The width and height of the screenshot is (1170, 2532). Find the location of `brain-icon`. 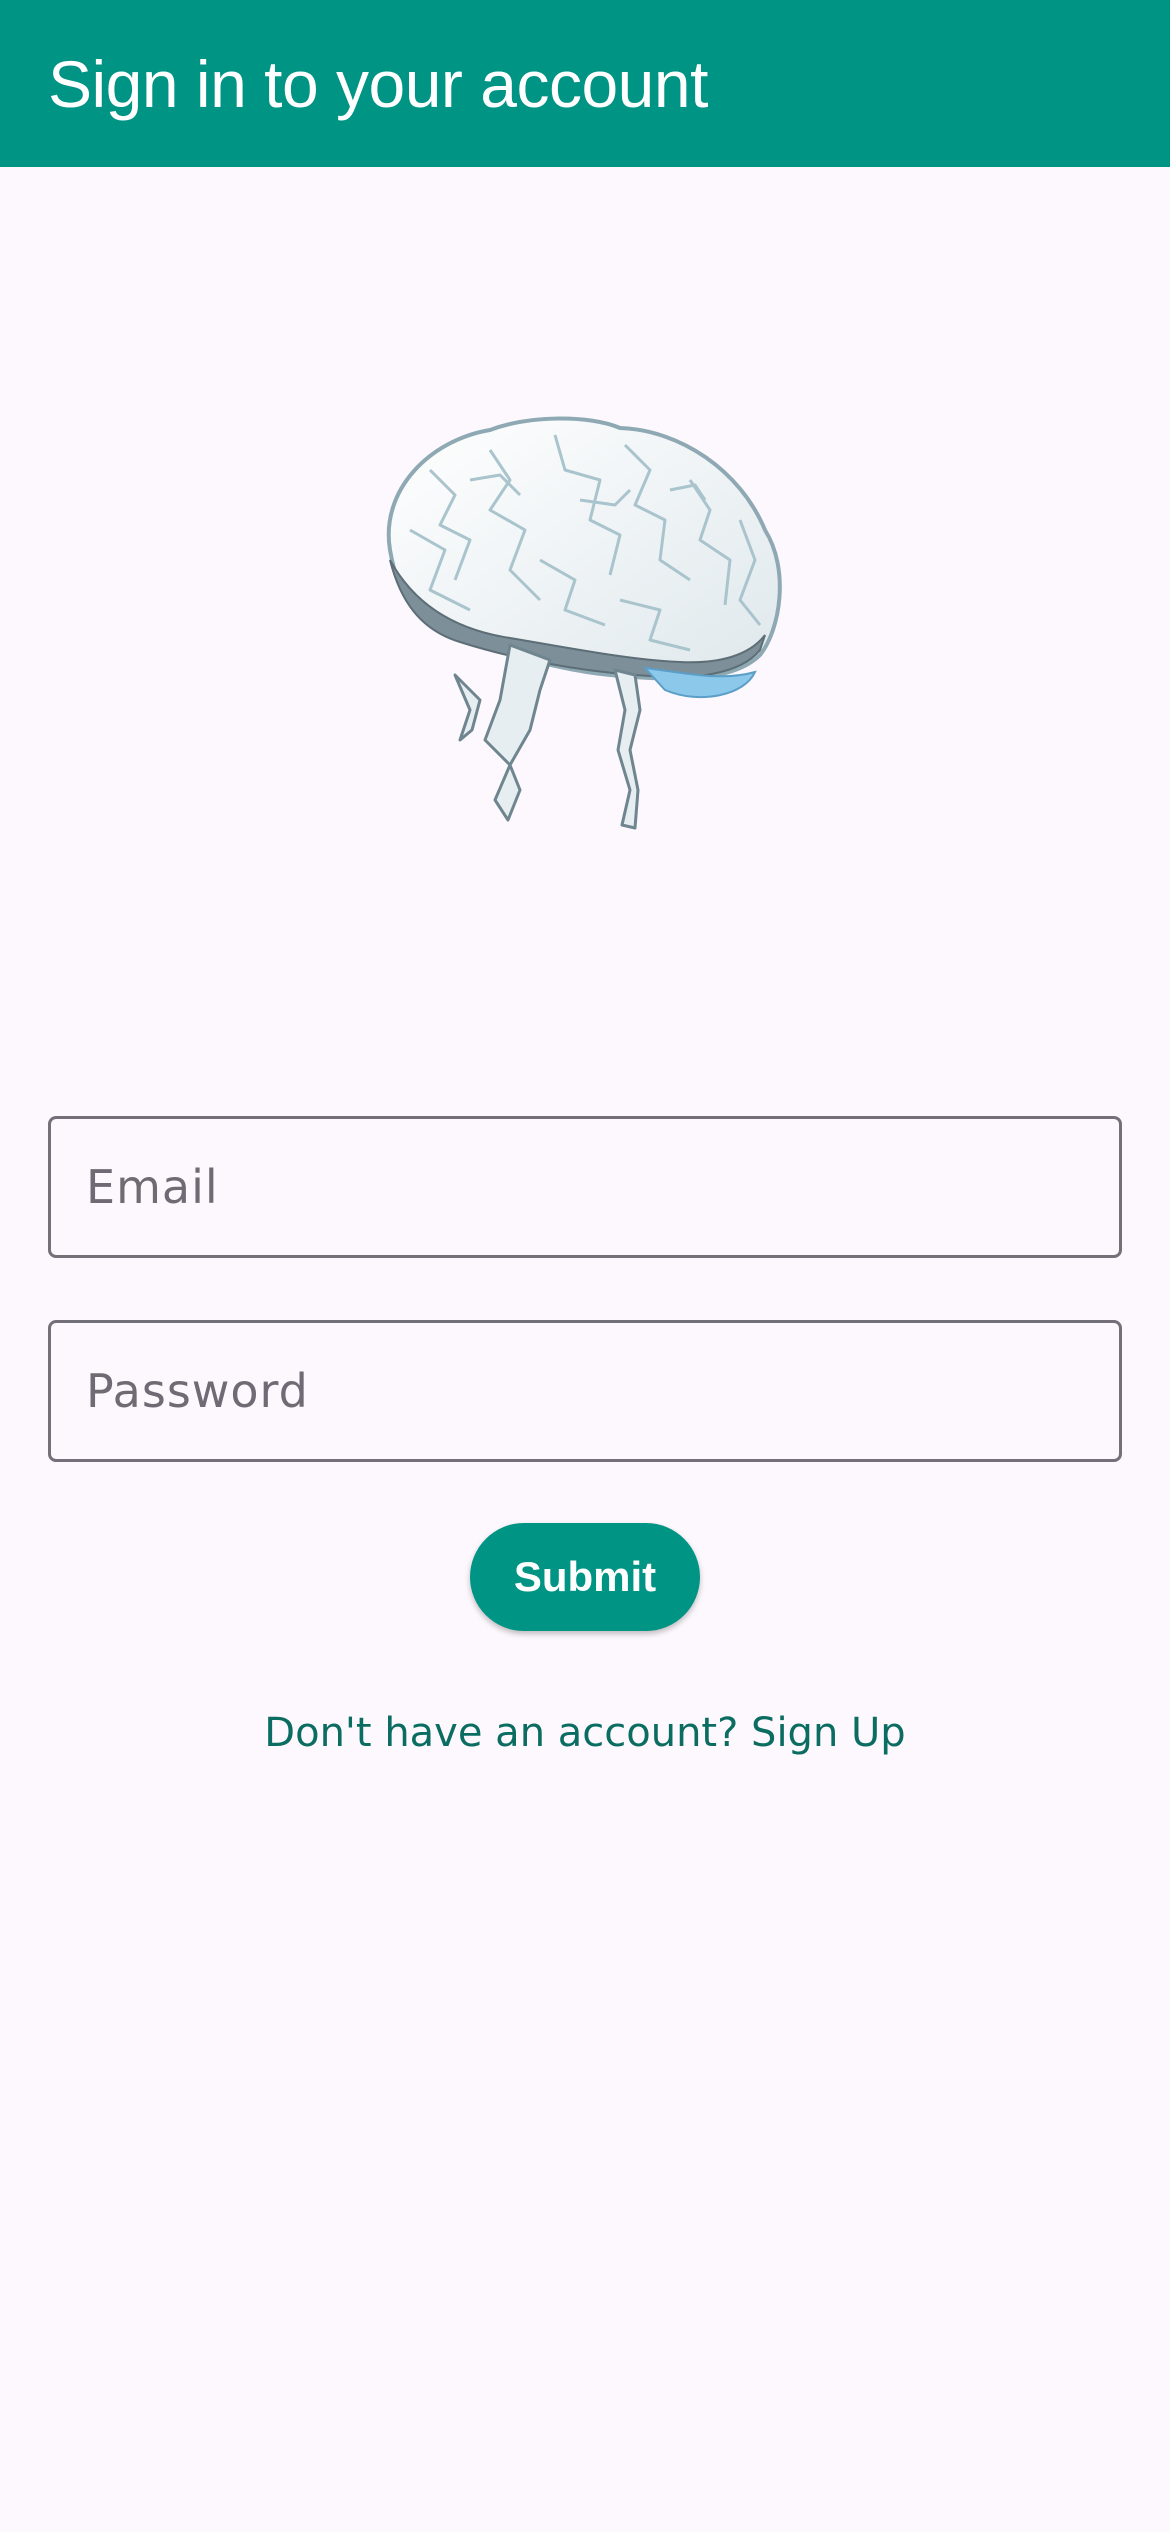

brain-icon is located at coordinates (585, 640).